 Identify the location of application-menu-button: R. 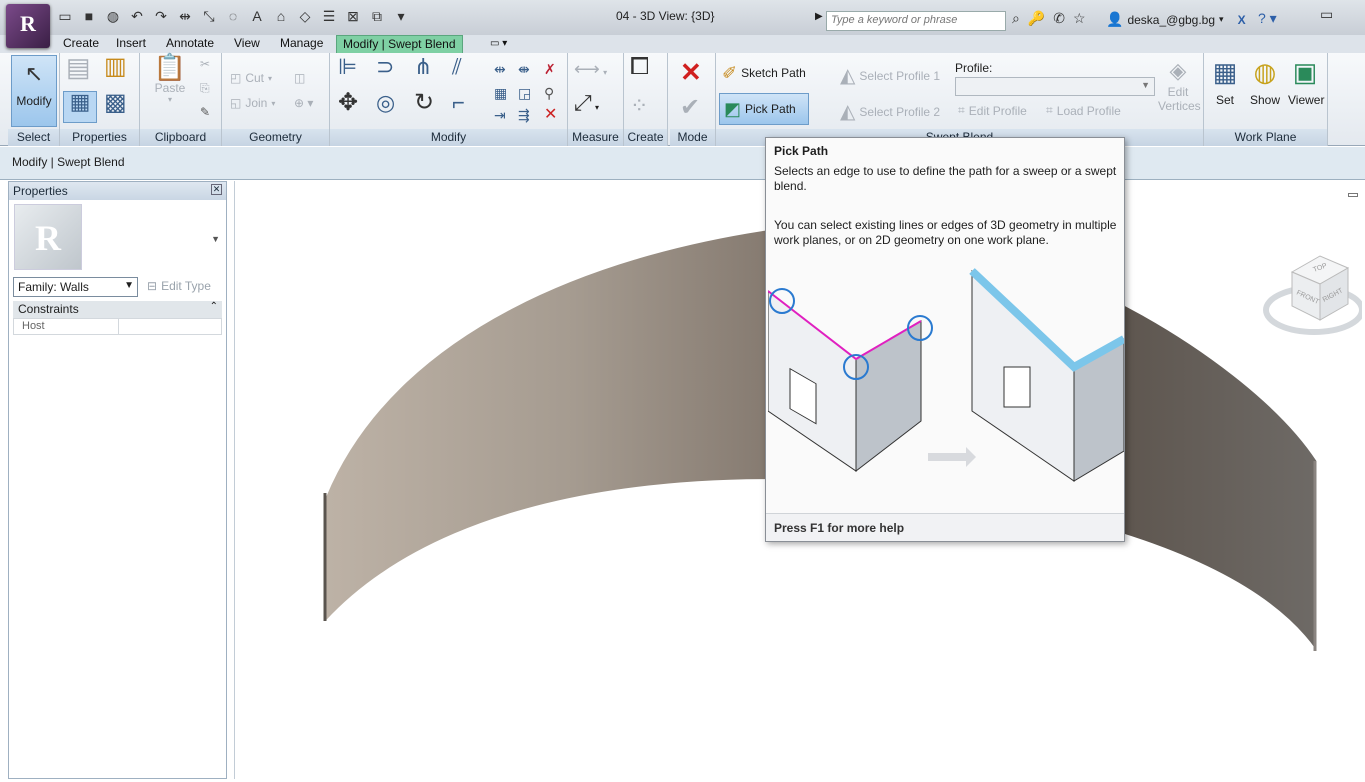
(28, 26).